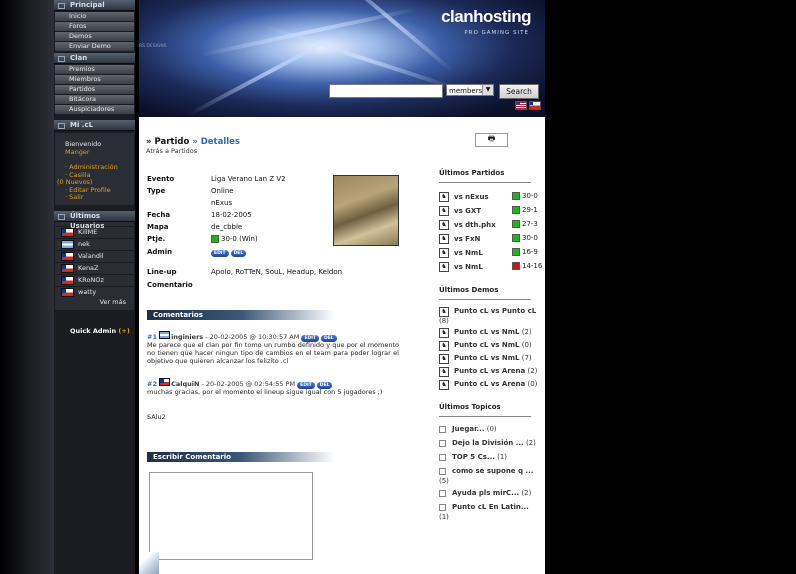  Describe the element at coordinates (185, 384) in the screenshot. I see `comment-author: CalquiN` at that location.